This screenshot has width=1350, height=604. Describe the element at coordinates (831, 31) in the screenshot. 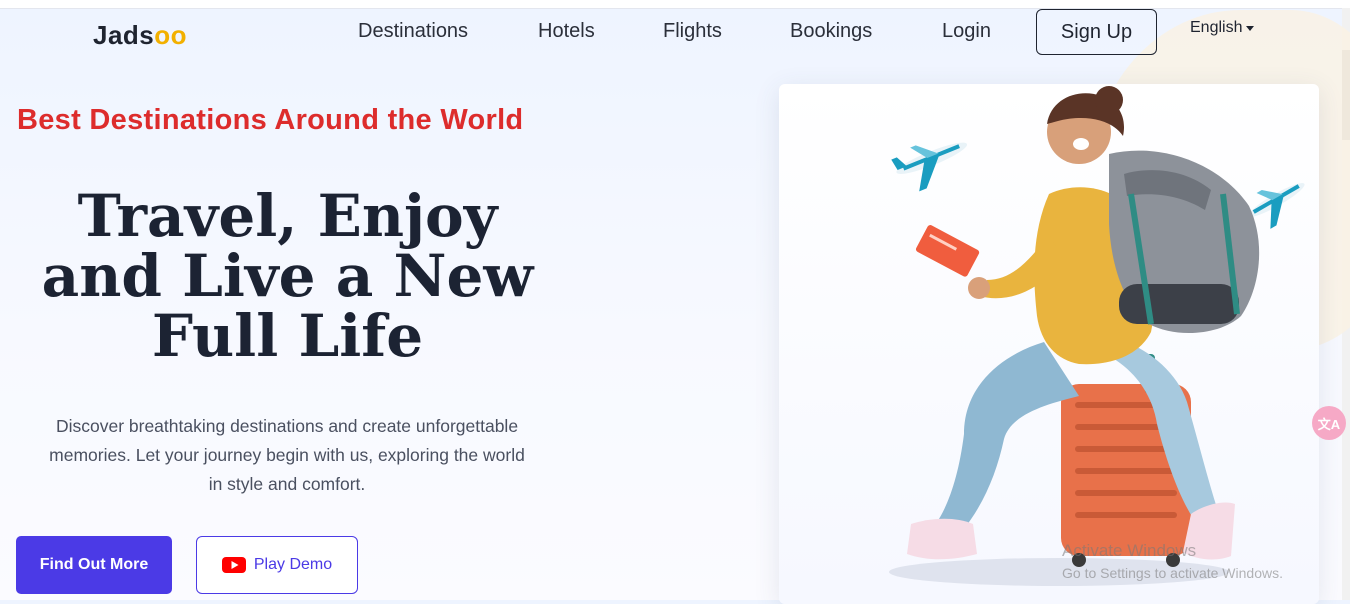

I see `nav-link-bookings: Bookings` at that location.